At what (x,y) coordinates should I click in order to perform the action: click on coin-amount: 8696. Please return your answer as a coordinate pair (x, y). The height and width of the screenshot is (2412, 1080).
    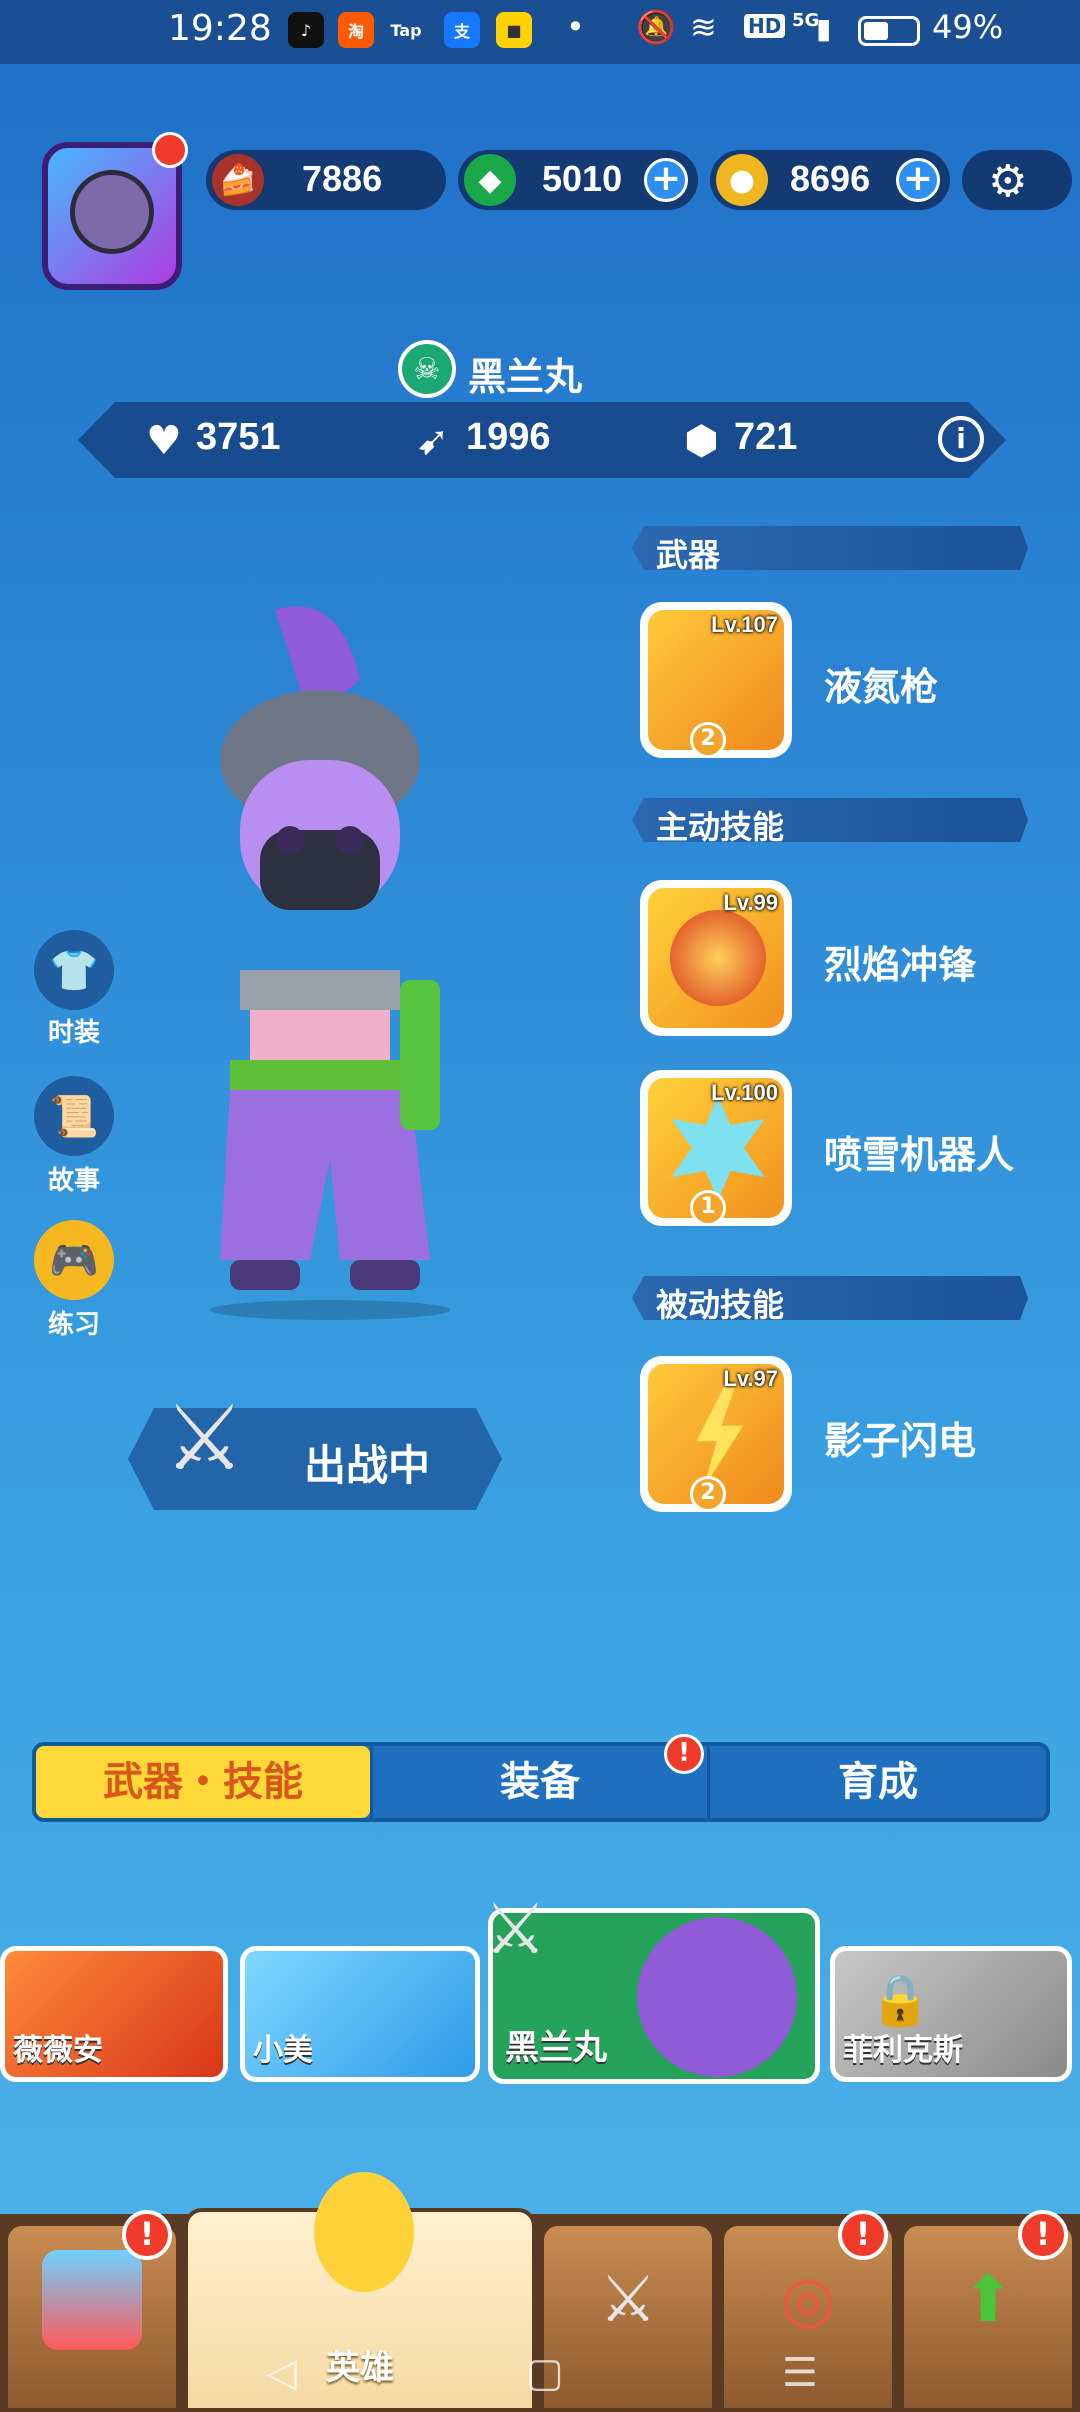
    Looking at the image, I should click on (830, 178).